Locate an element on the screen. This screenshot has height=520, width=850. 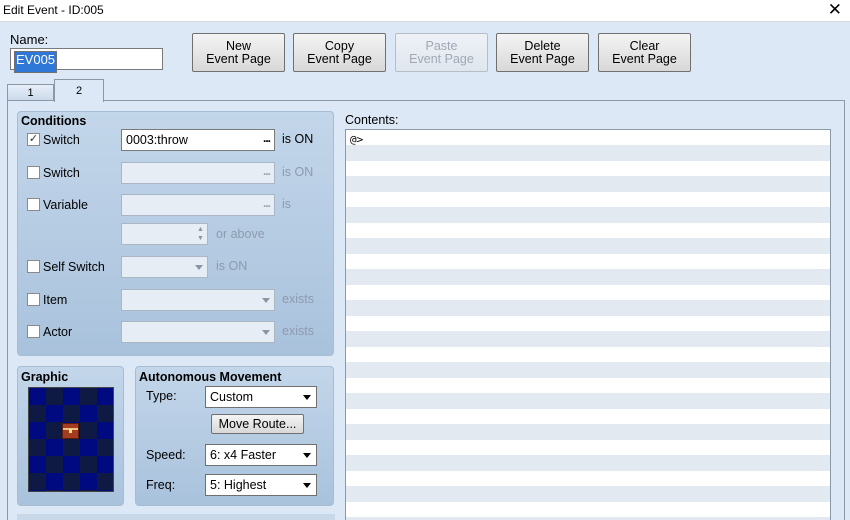
actor-label: Actor is located at coordinates (58, 332).